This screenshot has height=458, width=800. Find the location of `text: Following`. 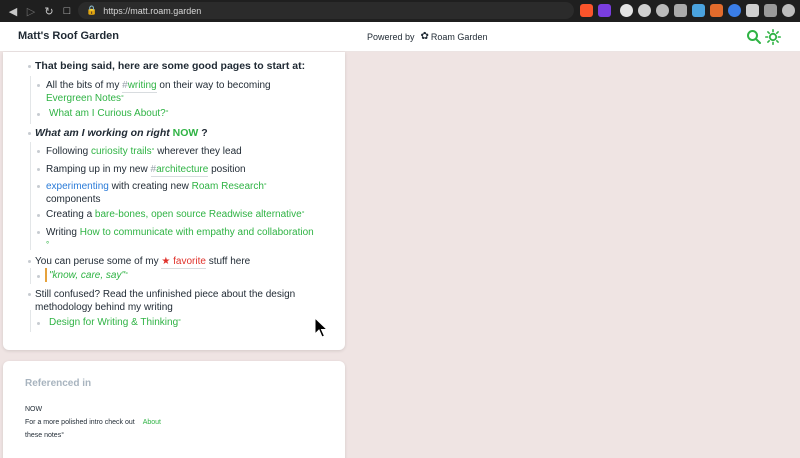

text: Following is located at coordinates (67, 151).